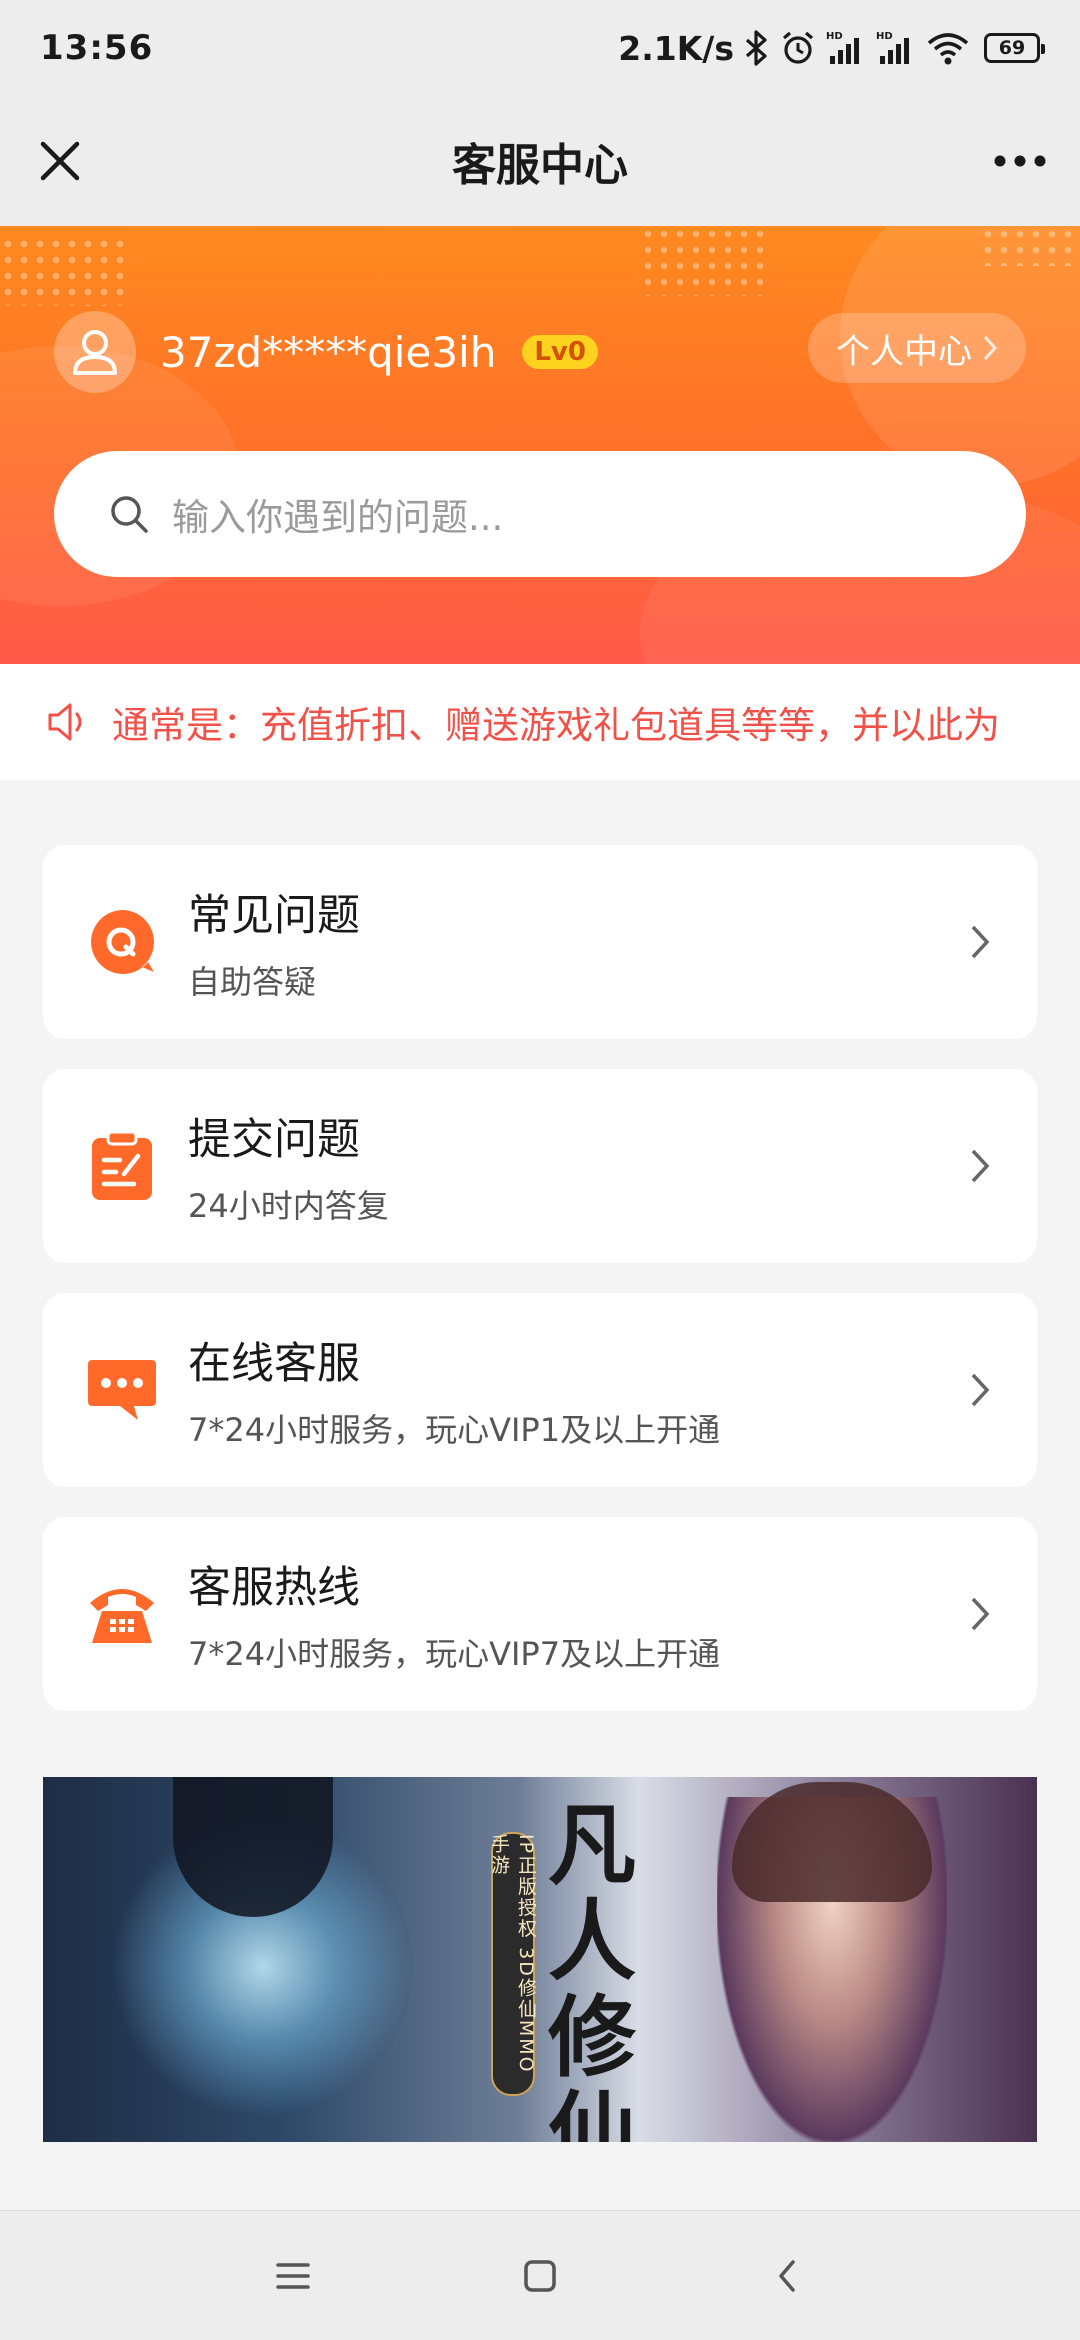 This screenshot has width=1080, height=2340. I want to click on home-icon, so click(540, 2275).